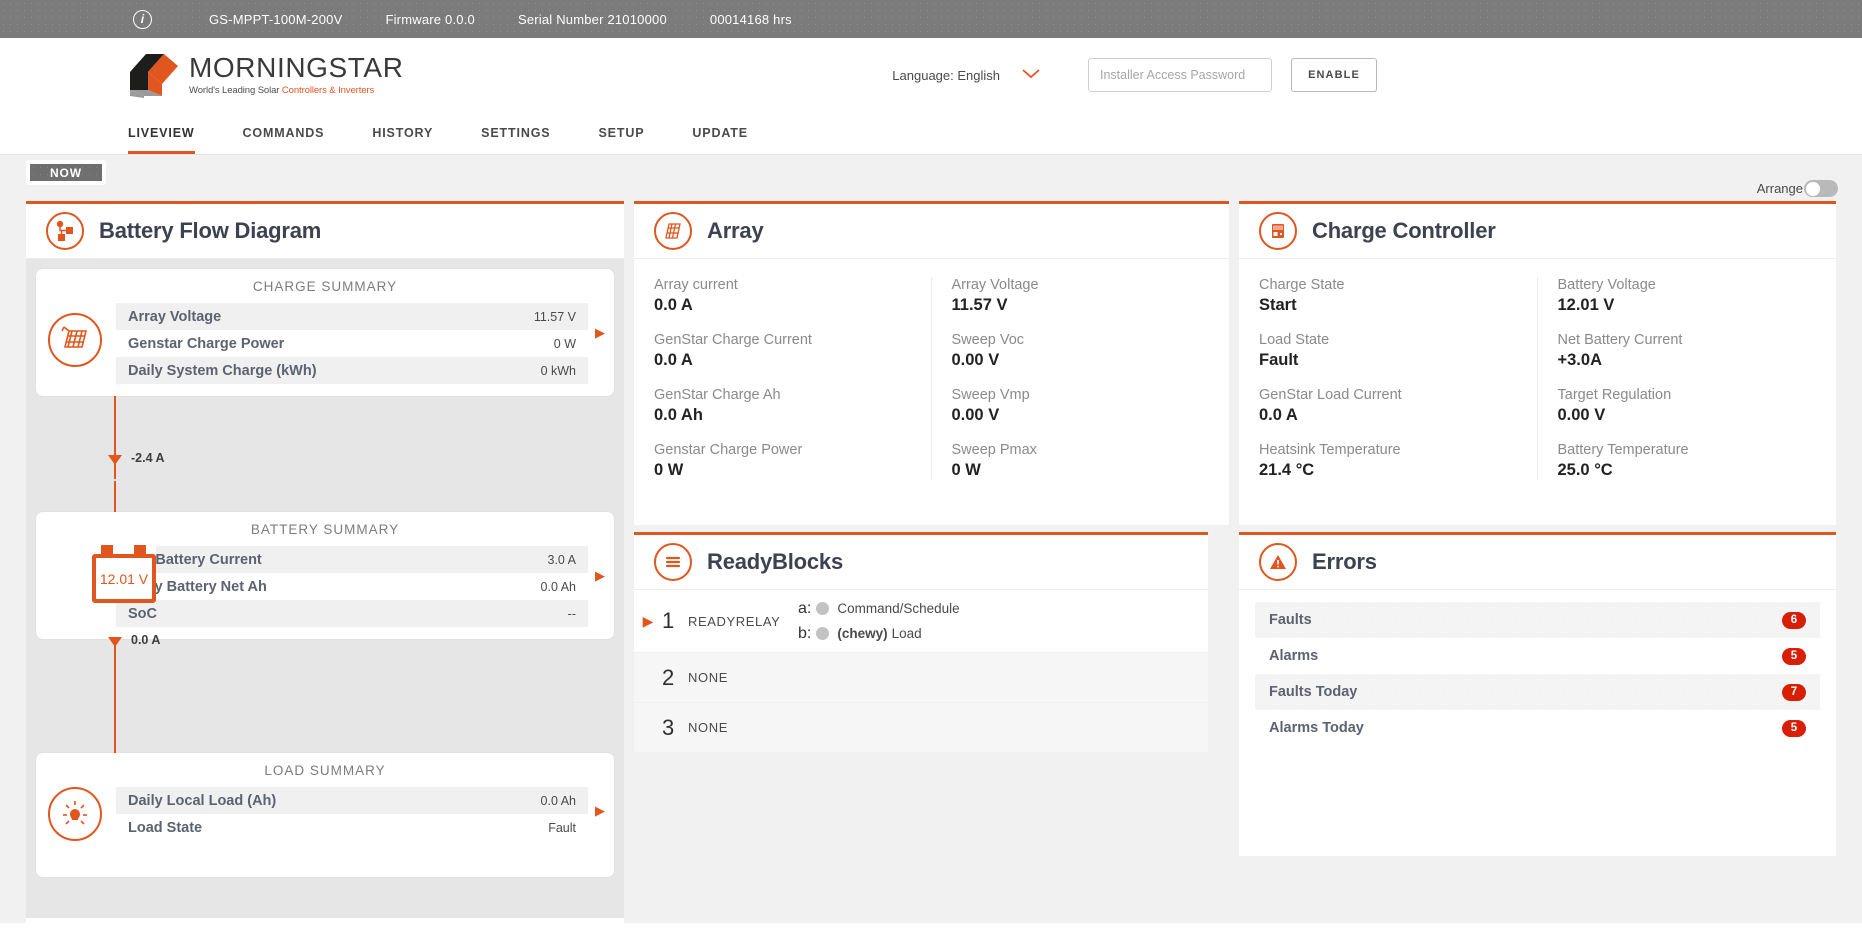  Describe the element at coordinates (946, 75) in the screenshot. I see `language-label: Language: English` at that location.